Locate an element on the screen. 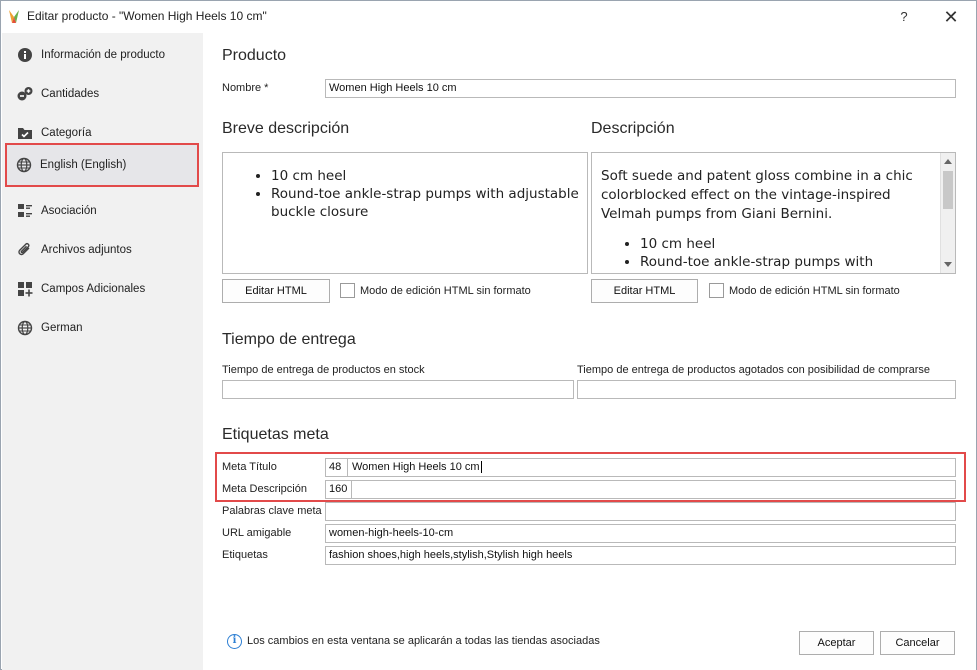  help-button: ? is located at coordinates (904, 17).